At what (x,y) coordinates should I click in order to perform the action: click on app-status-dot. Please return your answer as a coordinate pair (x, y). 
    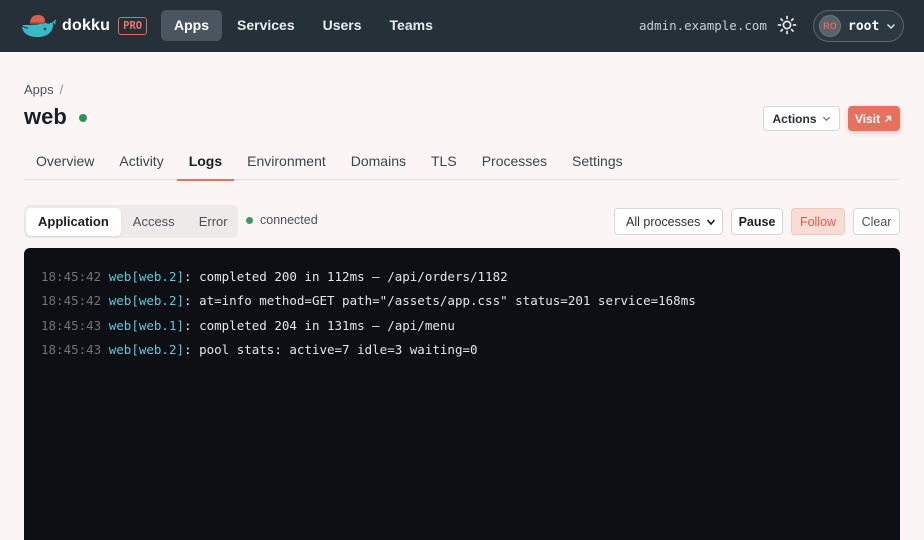
    Looking at the image, I should click on (82, 118).